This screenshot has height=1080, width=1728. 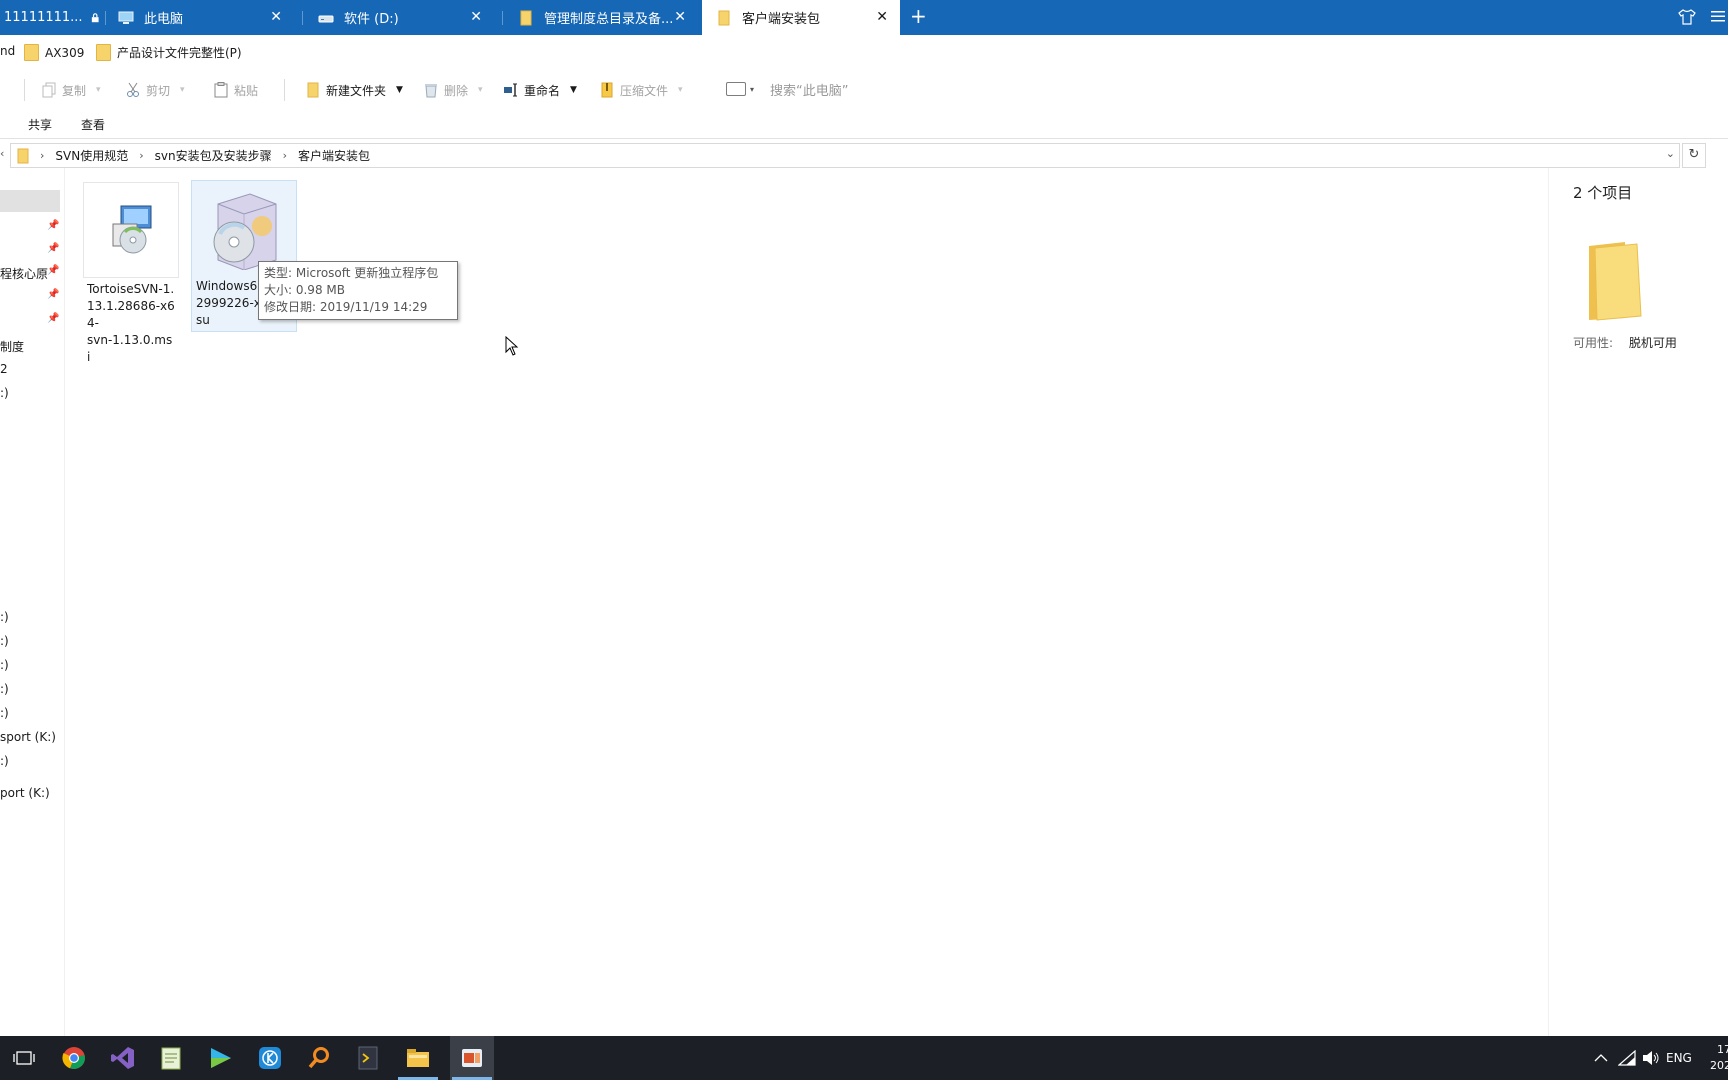 What do you see at coordinates (24, 1058) in the screenshot?
I see `task-view-icon` at bounding box center [24, 1058].